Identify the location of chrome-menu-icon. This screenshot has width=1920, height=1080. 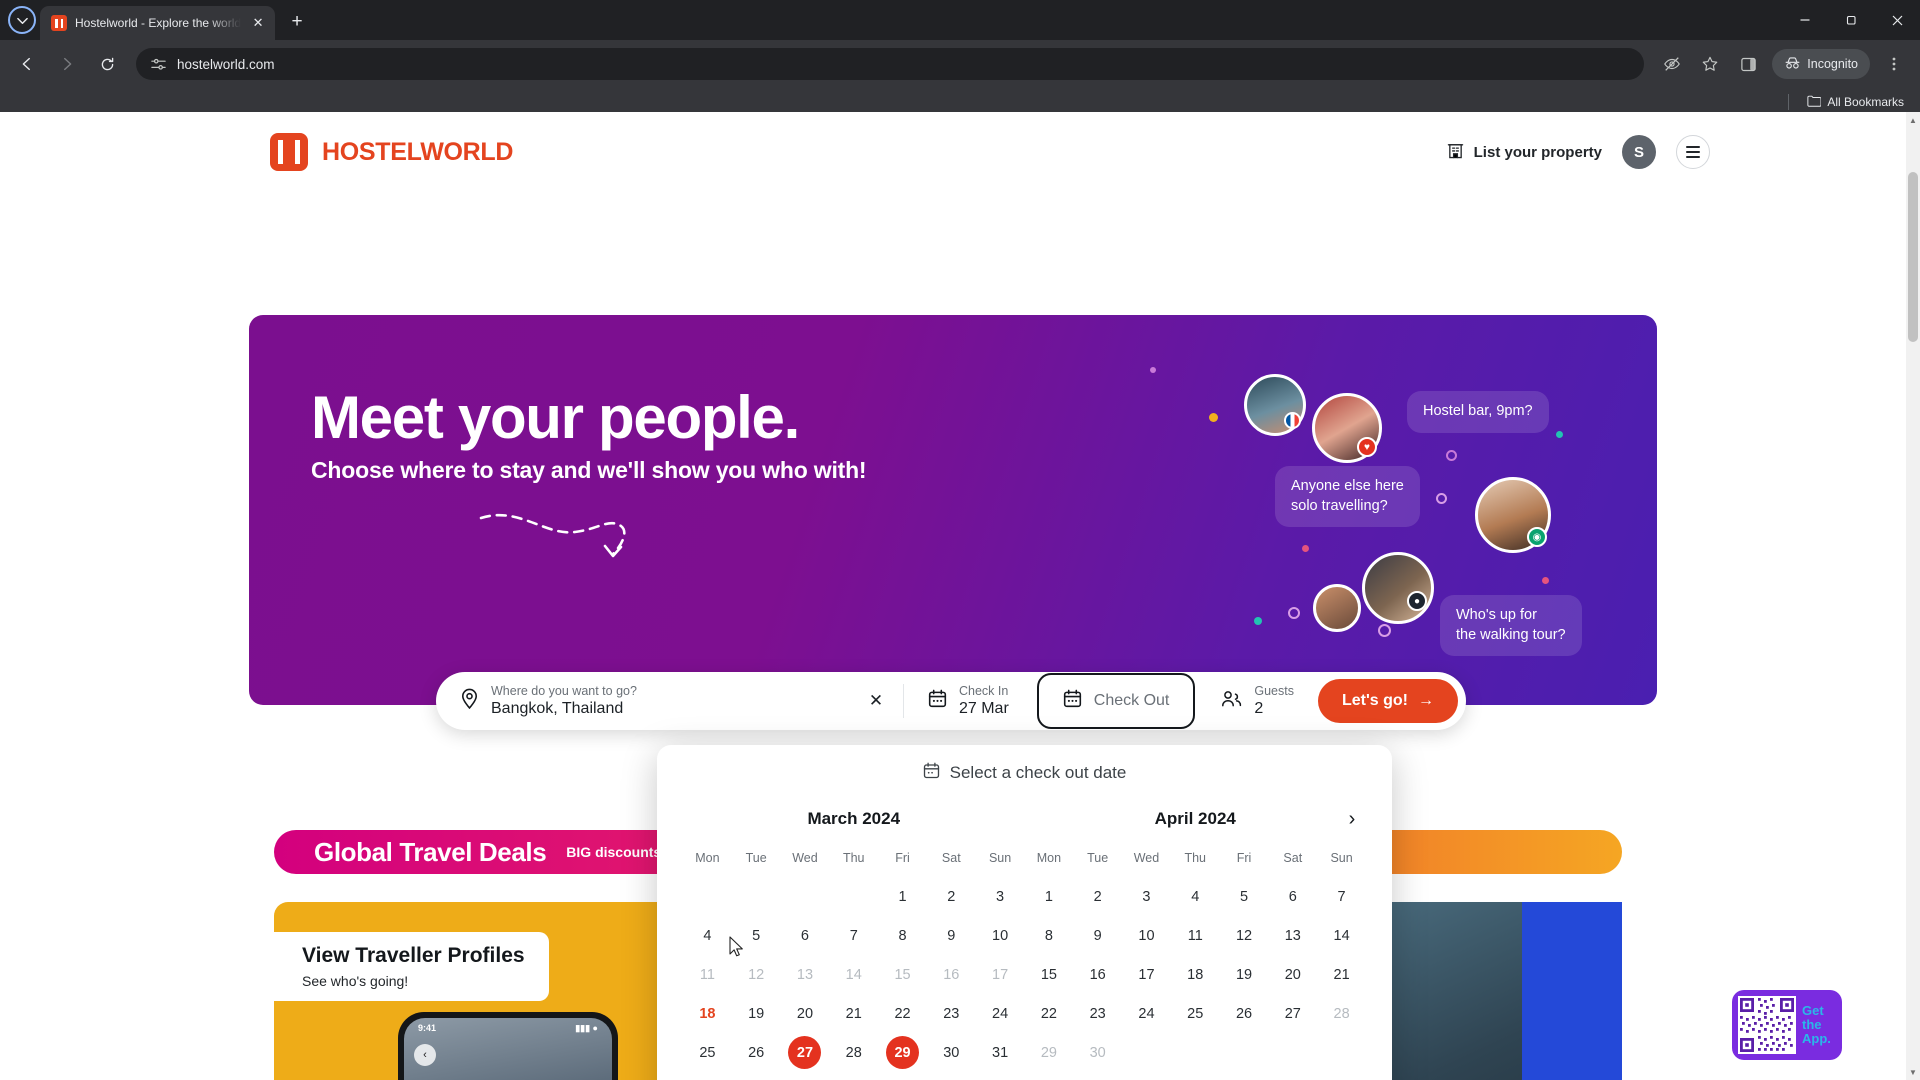
(1894, 64).